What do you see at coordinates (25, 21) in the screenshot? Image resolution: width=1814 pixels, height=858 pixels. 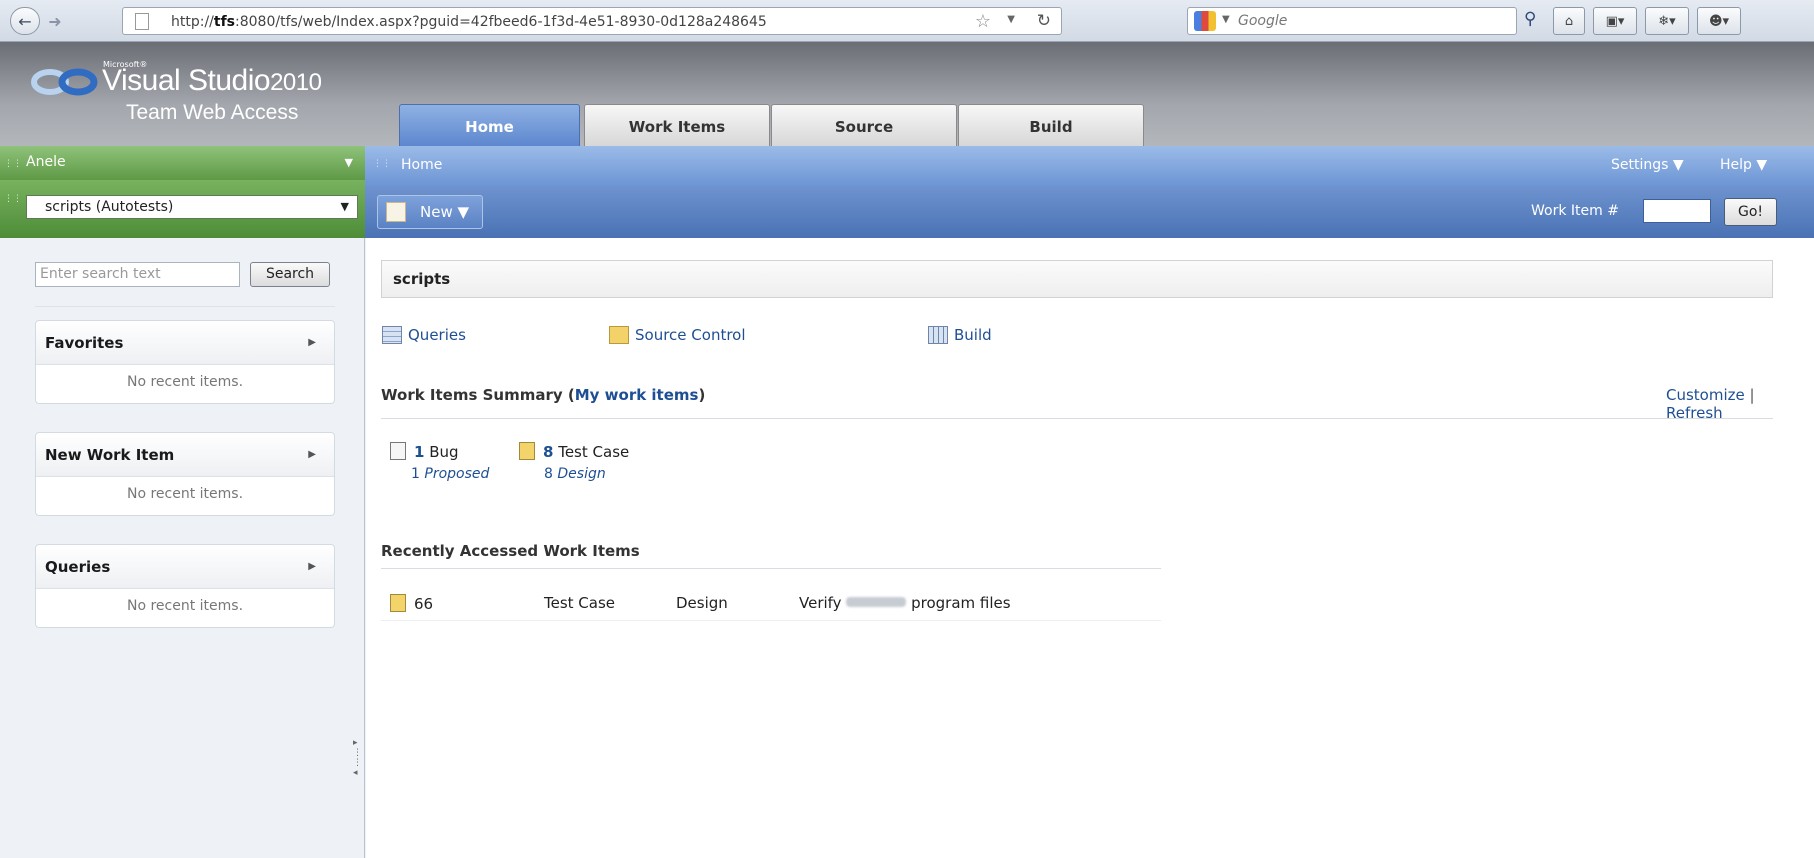 I see `back-button: ←` at bounding box center [25, 21].